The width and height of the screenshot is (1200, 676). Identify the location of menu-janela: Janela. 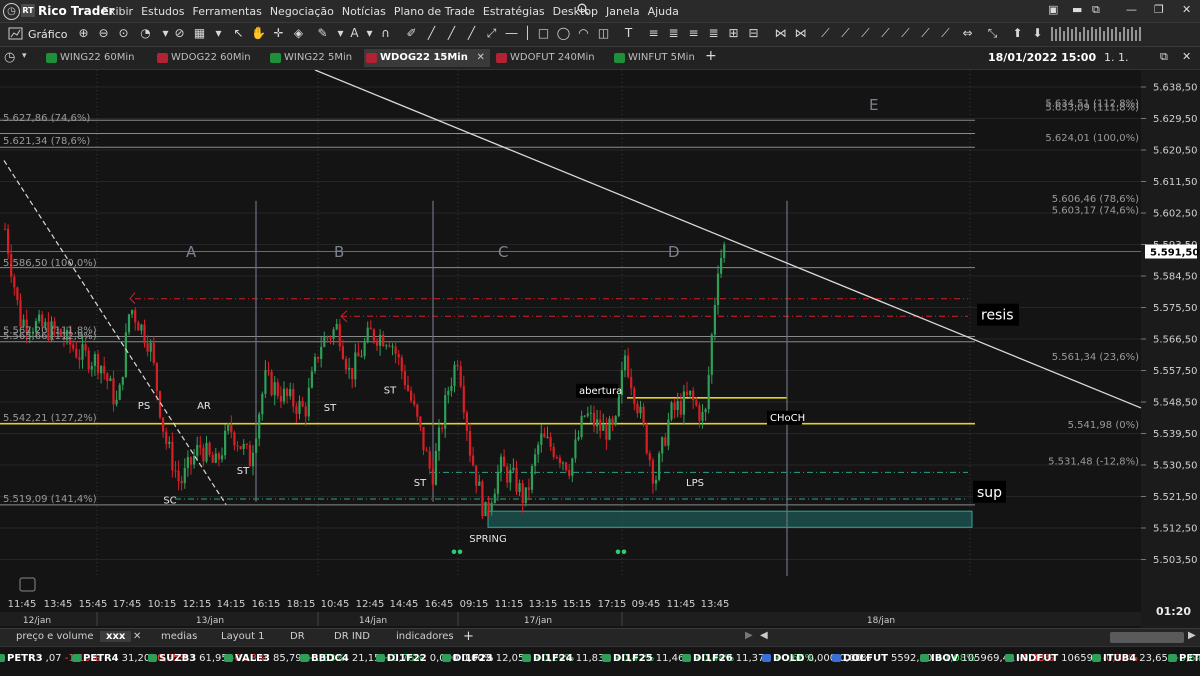
(623, 11).